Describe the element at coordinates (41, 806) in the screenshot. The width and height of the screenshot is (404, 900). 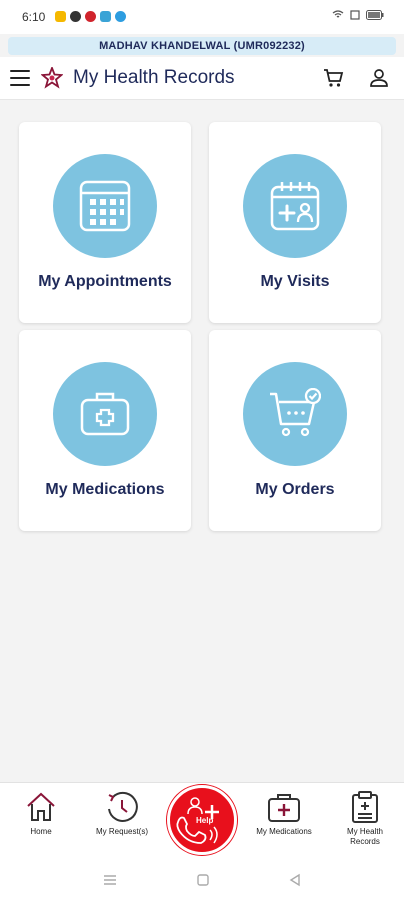
I see `home-icon` at that location.